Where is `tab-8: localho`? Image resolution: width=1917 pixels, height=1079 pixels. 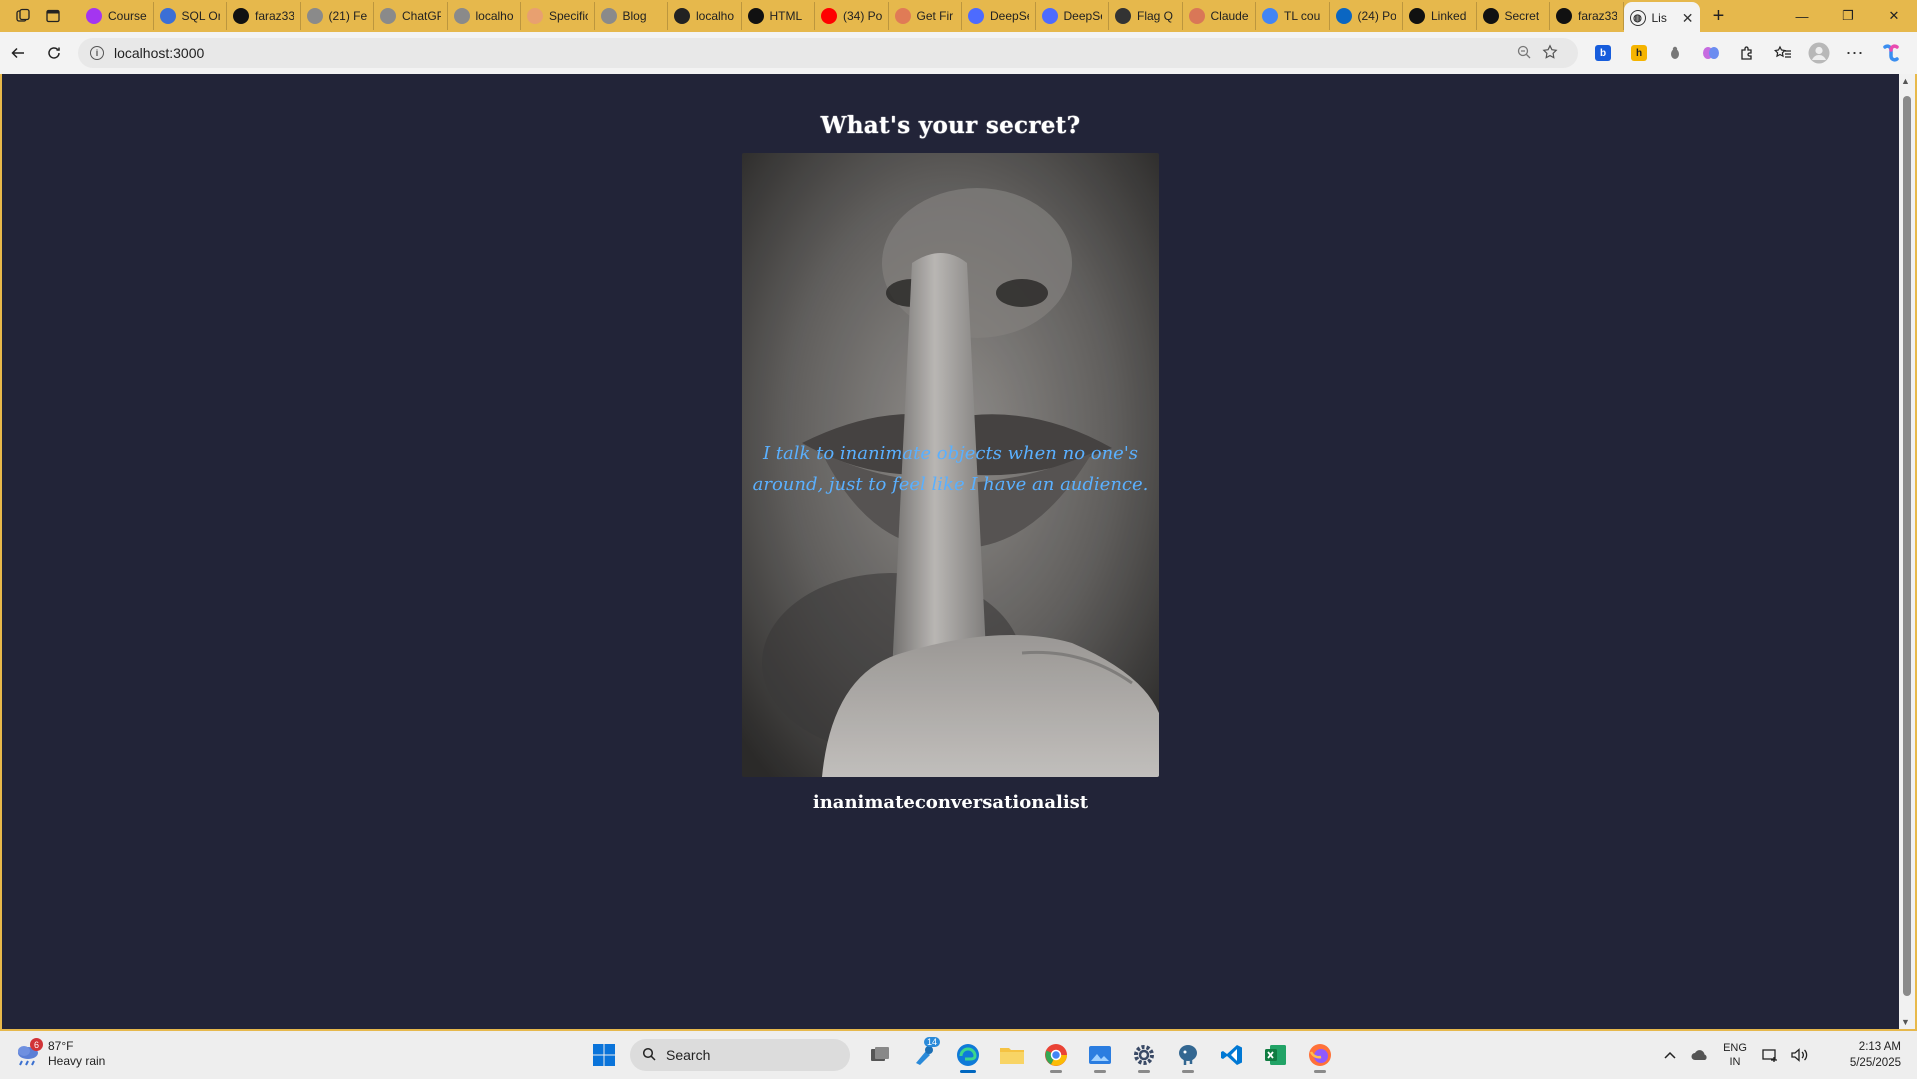
tab-8: localho is located at coordinates (705, 16).